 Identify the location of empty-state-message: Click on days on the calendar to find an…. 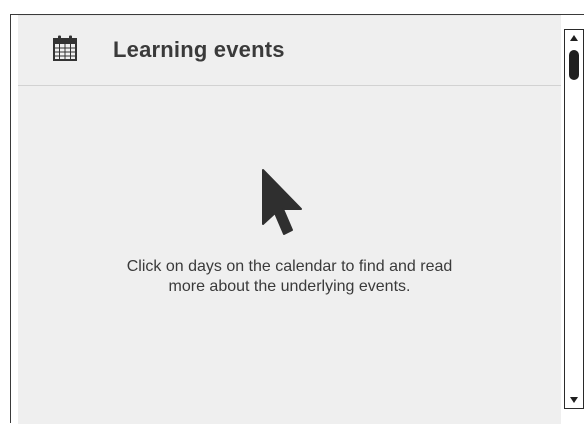
(289, 277).